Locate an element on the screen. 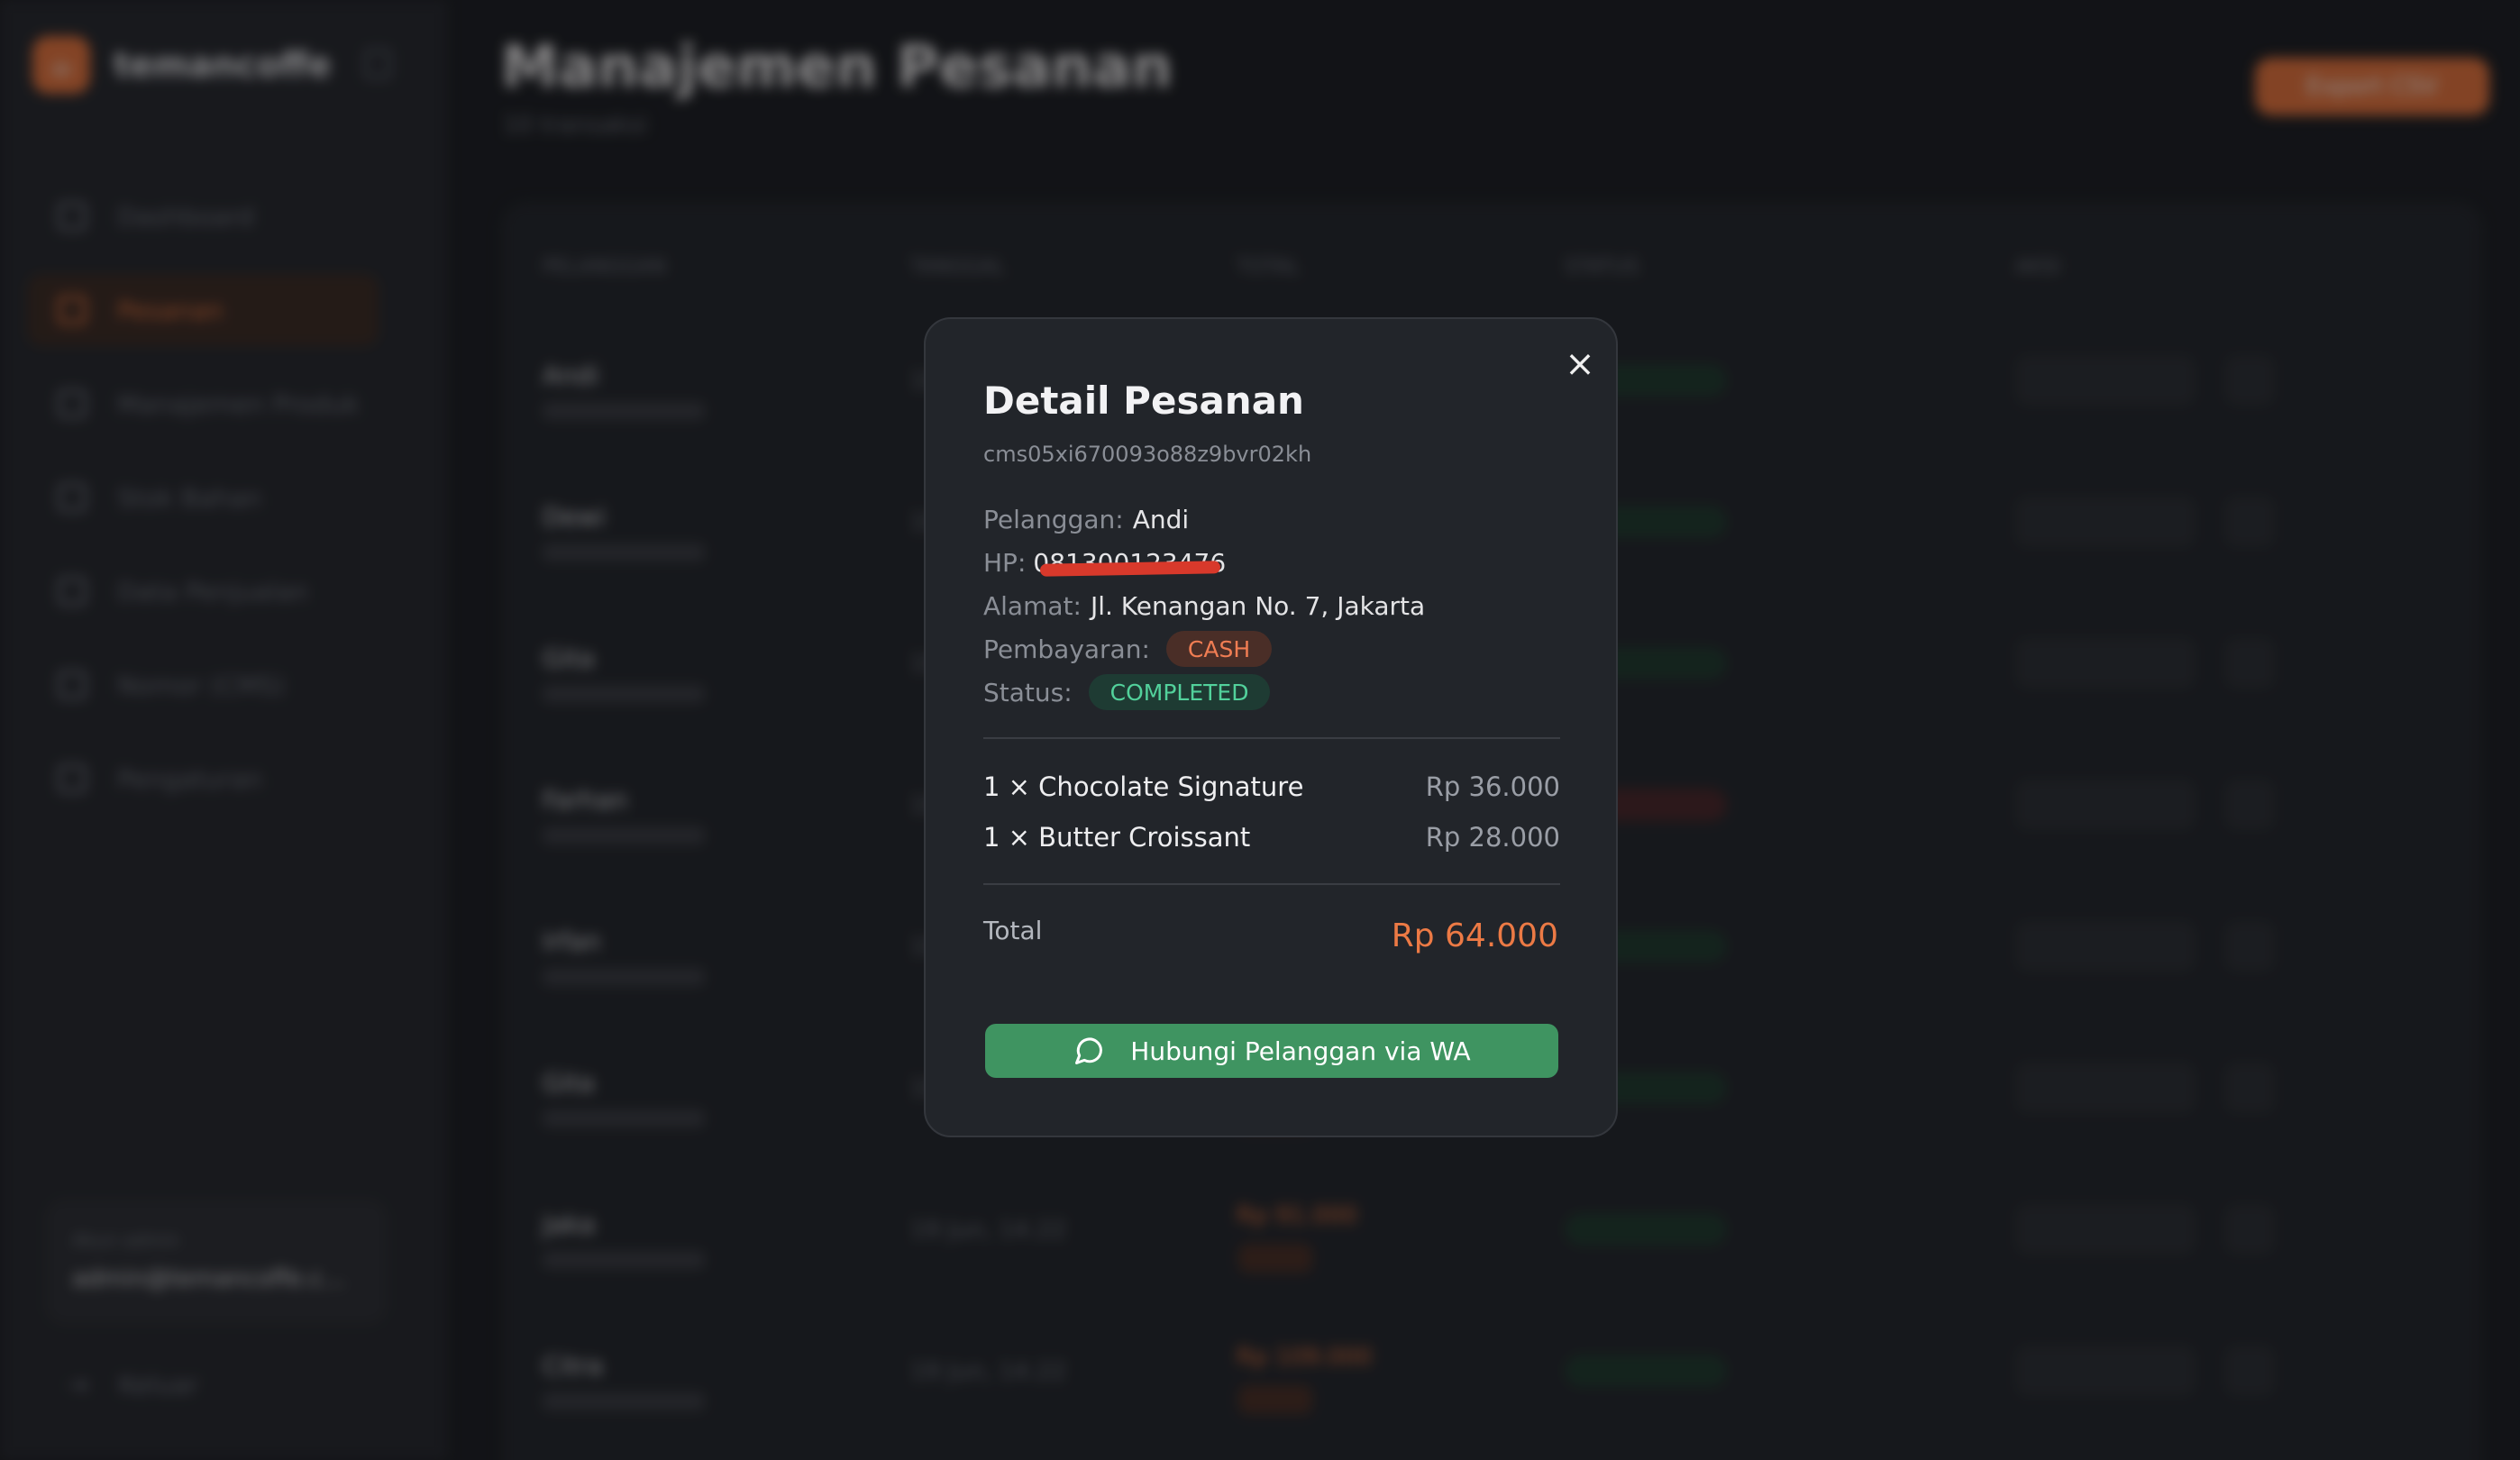  status-row: Status: COMPLETED is located at coordinates (1127, 692).